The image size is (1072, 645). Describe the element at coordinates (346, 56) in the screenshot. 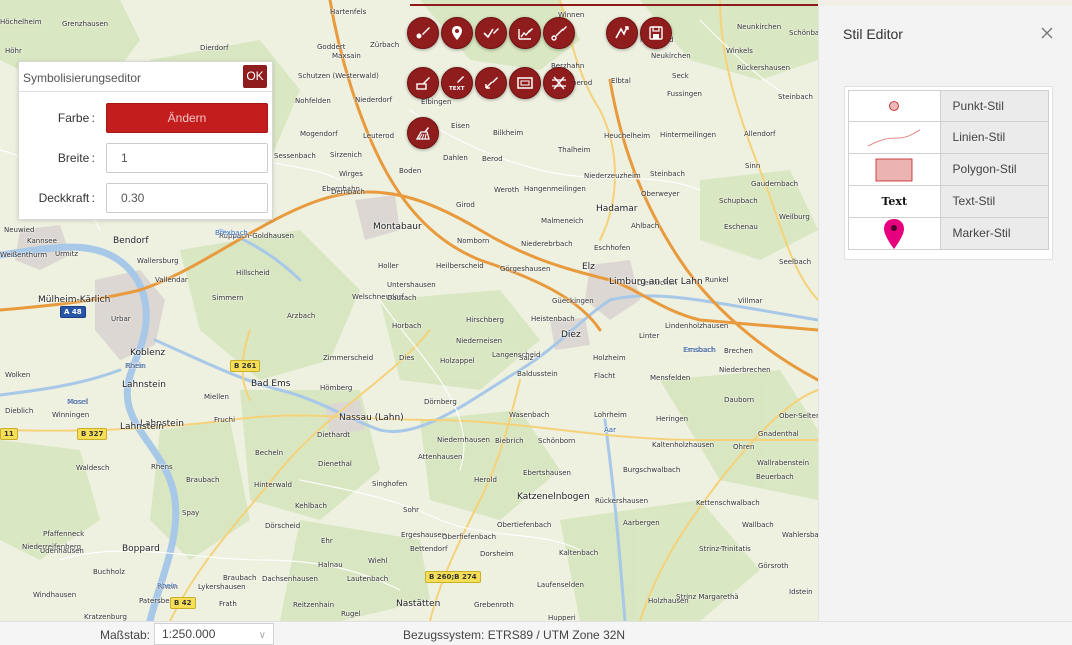

I see `map-place-label: Maxsain` at that location.